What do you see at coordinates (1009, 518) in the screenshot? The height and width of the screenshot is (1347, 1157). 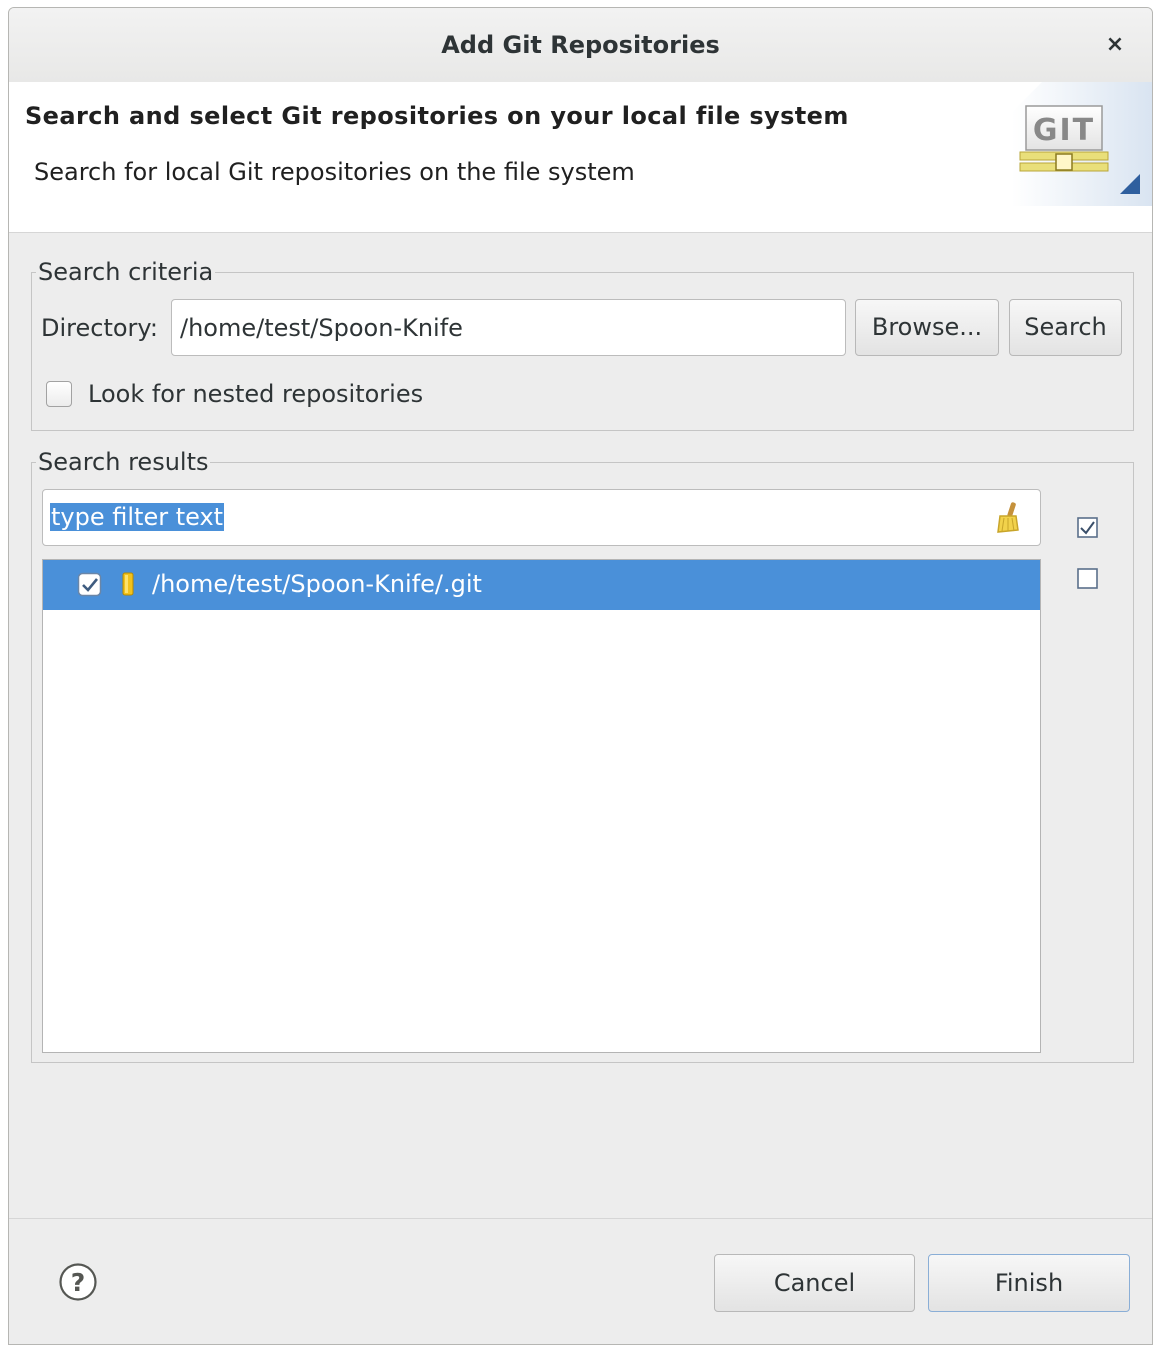 I see `broom-icon` at bounding box center [1009, 518].